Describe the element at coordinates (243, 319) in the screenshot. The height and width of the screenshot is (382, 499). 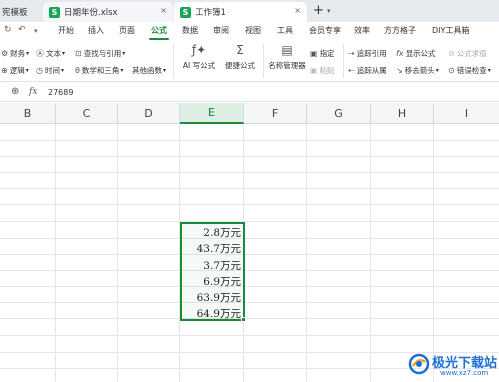
I see `fill-handle` at that location.